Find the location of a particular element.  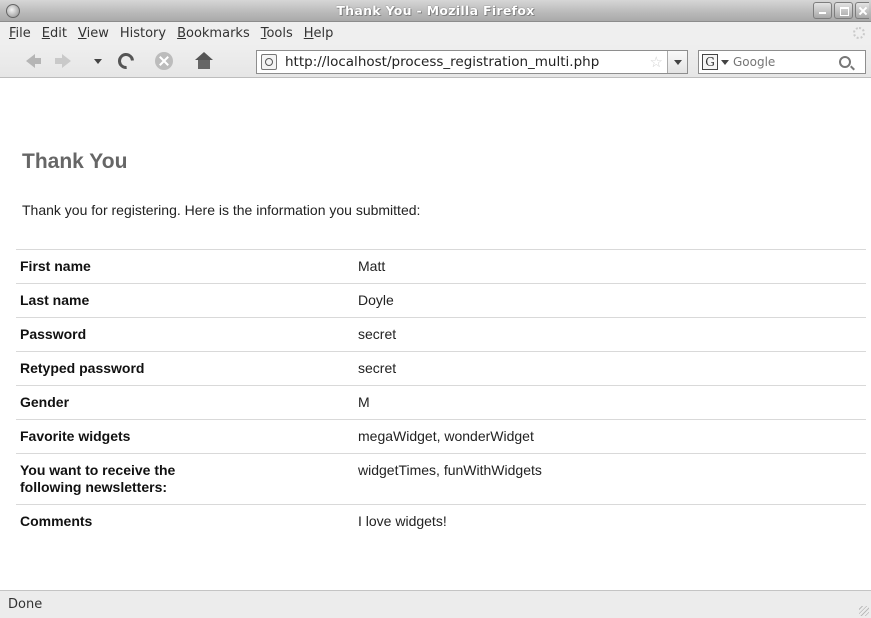

table-row: Password secret is located at coordinates (441, 334).